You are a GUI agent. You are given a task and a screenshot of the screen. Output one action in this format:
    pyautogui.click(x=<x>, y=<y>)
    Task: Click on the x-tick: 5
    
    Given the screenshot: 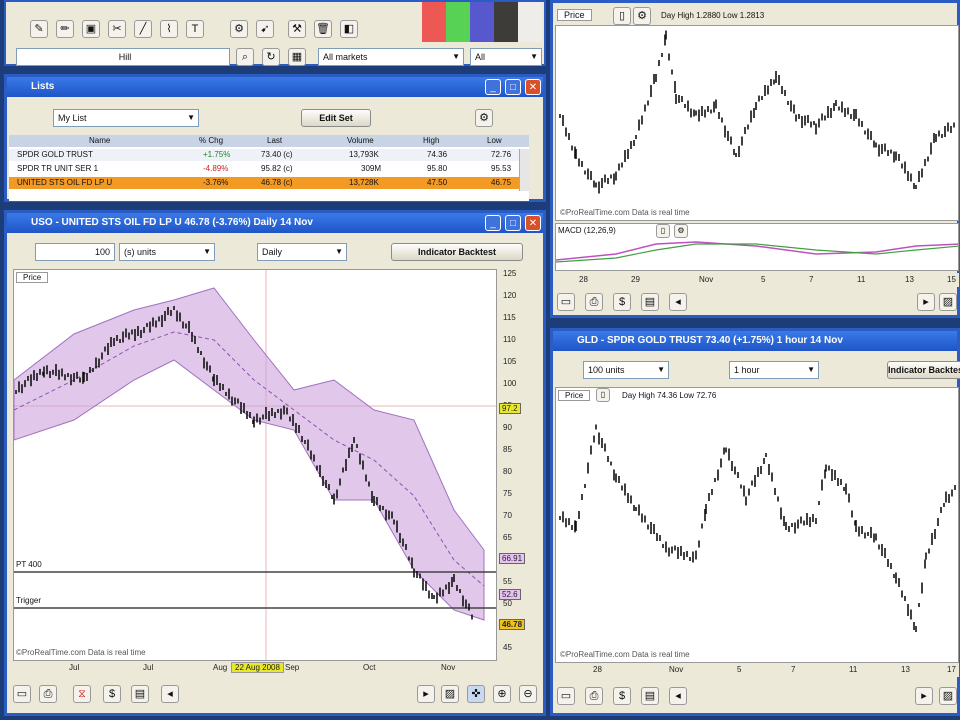 What is the action you would take?
    pyautogui.click(x=739, y=669)
    